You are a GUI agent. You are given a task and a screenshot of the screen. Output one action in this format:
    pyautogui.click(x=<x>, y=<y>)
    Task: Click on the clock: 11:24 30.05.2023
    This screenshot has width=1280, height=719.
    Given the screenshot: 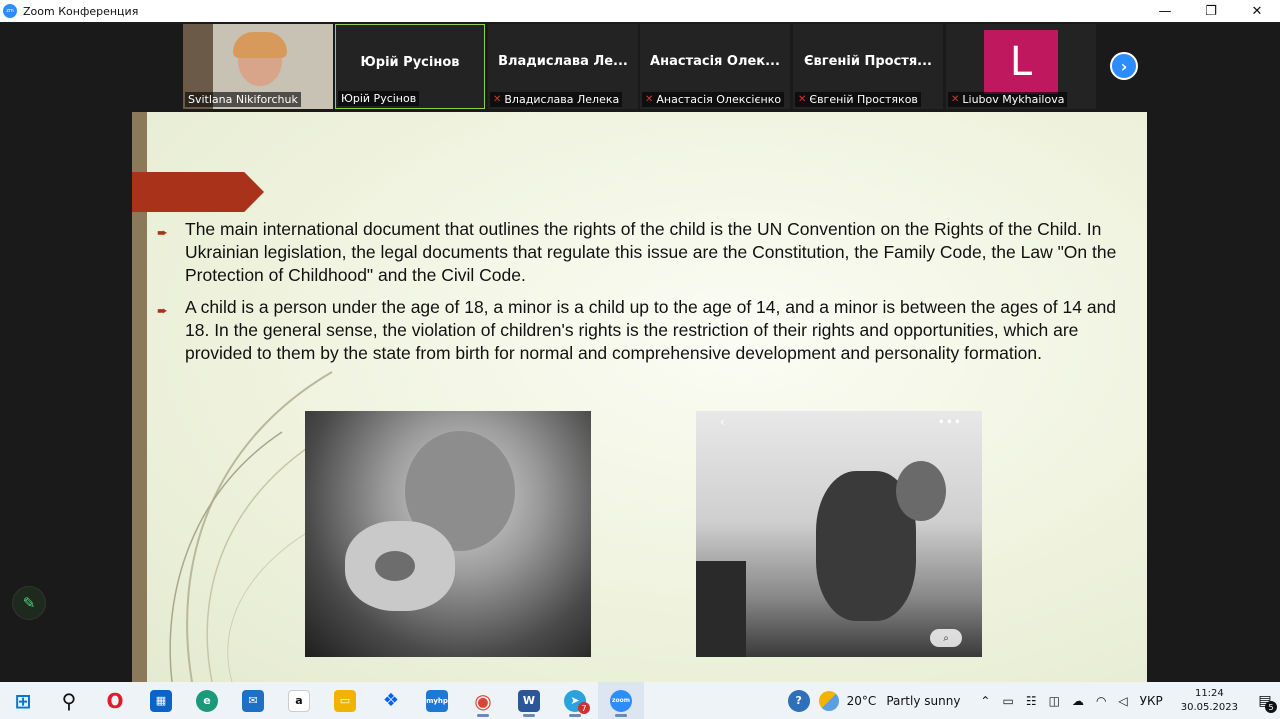 What is the action you would take?
    pyautogui.click(x=1209, y=701)
    